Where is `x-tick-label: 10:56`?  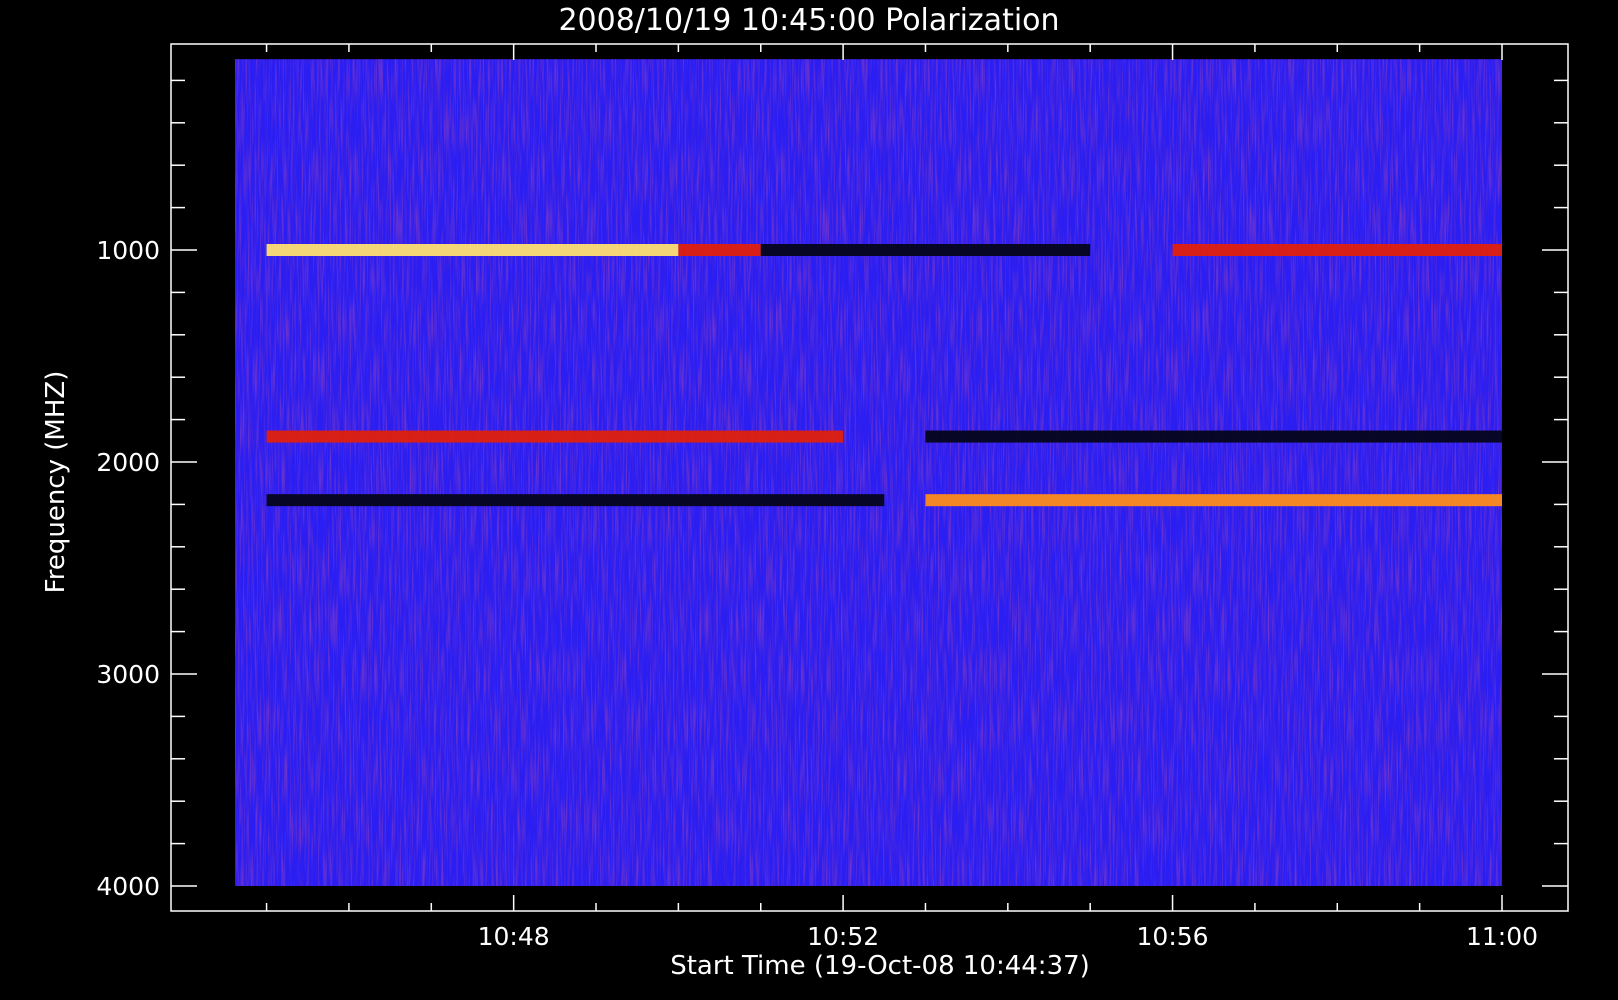
x-tick-label: 10:56 is located at coordinates (1173, 936).